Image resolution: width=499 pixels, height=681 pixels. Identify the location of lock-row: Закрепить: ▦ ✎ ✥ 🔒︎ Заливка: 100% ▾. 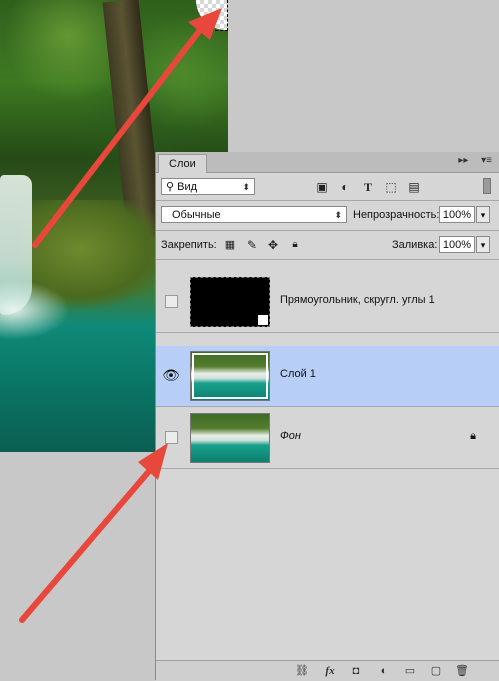
(327, 245).